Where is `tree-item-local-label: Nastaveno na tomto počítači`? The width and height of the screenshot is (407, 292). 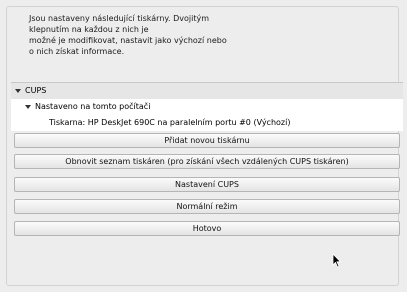 tree-item-local-label: Nastaveno na tomto počítači is located at coordinates (93, 106).